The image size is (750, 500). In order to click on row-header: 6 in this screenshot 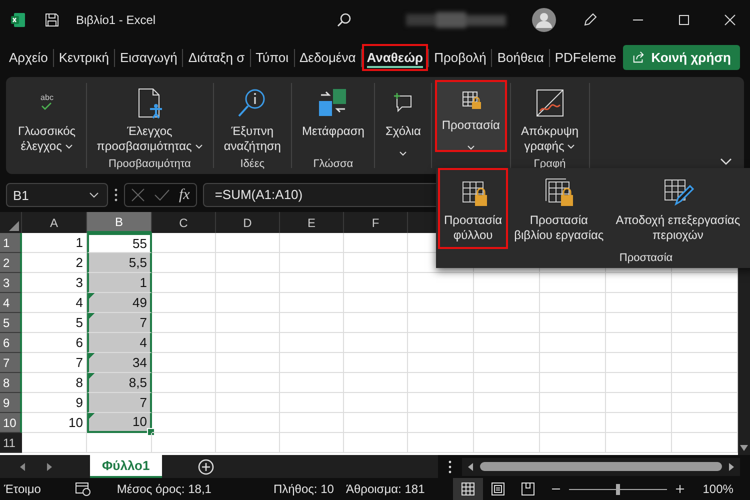, I will do `click(11, 343)`.